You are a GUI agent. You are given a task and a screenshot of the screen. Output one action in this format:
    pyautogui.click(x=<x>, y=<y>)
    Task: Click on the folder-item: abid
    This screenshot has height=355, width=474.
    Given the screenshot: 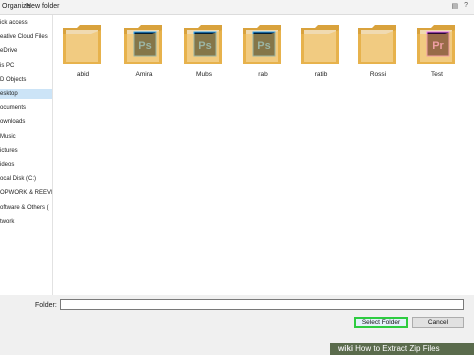 What is the action you would take?
    pyautogui.click(x=83, y=55)
    